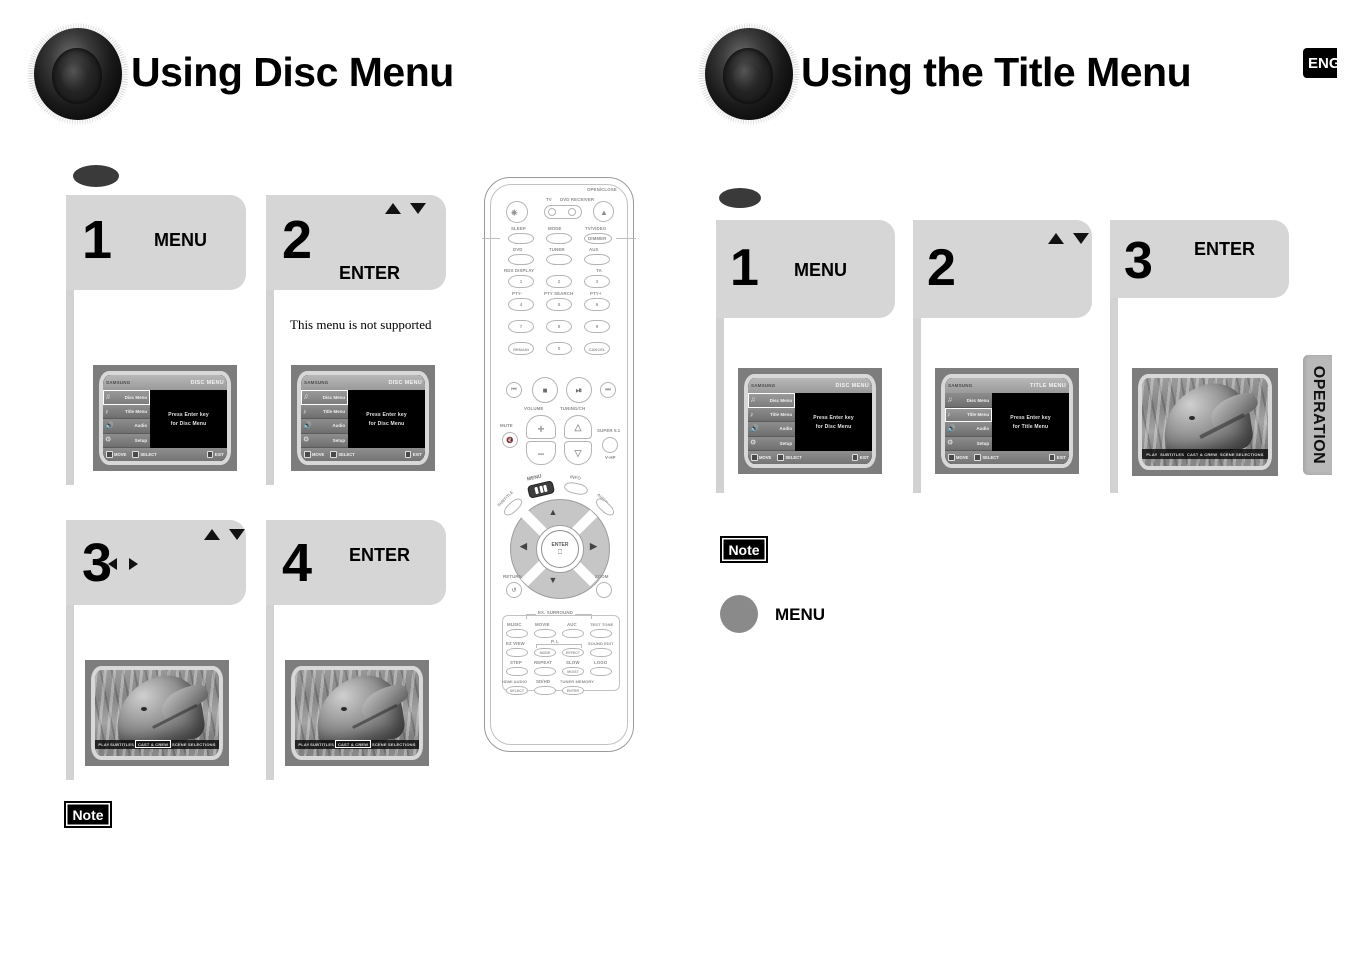 This screenshot has width=1351, height=954. I want to click on super-51-button, so click(610, 445).